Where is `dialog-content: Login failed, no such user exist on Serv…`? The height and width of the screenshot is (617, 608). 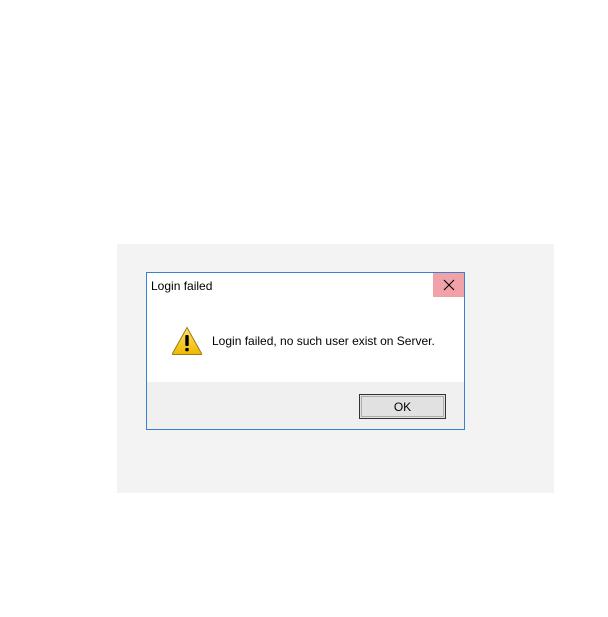
dialog-content: Login failed, no such user exist on Serv… is located at coordinates (305, 340).